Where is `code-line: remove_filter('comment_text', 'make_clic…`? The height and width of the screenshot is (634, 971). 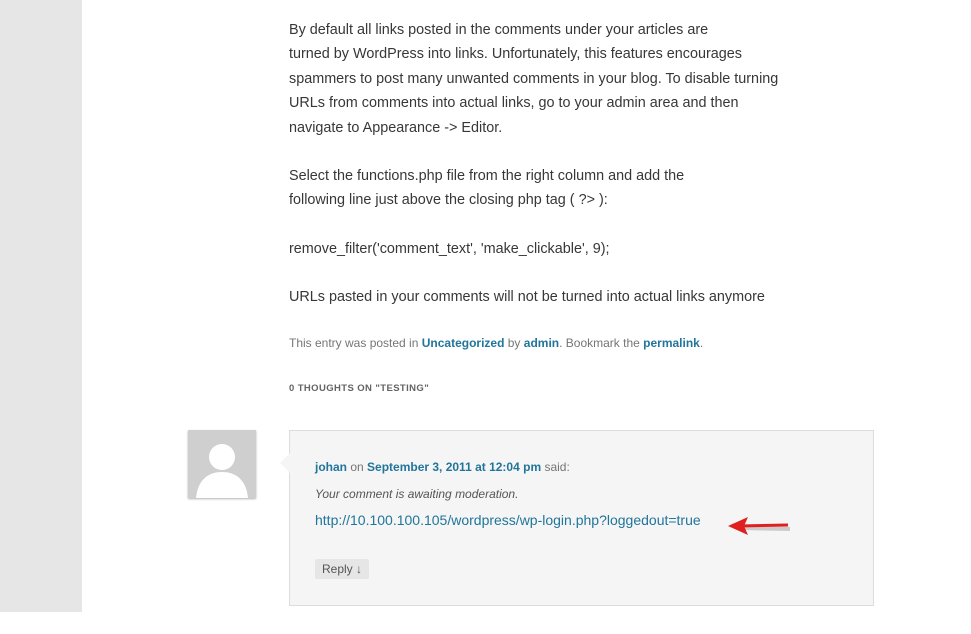
code-line: remove_filter('comment_text', 'make_clic… is located at coordinates (449, 248).